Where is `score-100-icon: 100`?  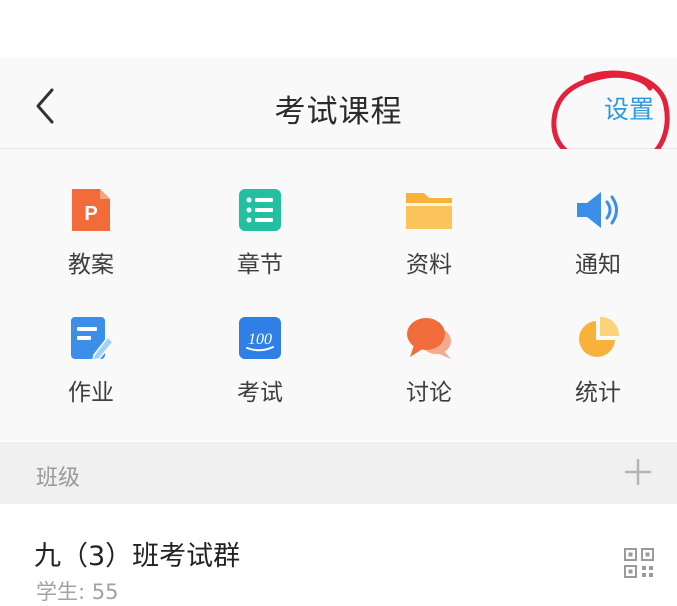 score-100-icon: 100 is located at coordinates (260, 338).